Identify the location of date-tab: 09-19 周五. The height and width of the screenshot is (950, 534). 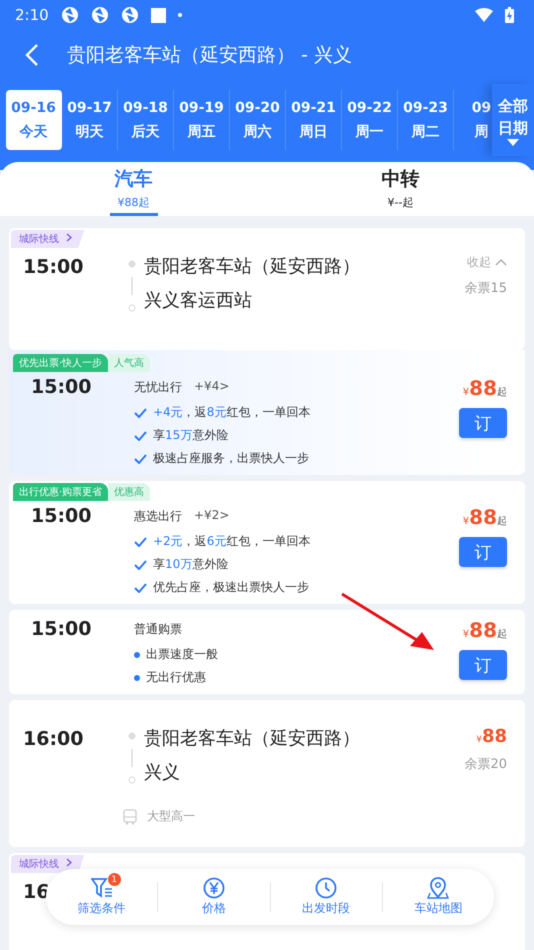
(202, 120).